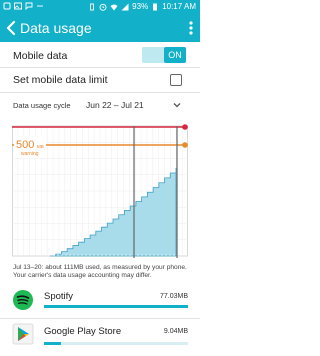  What do you see at coordinates (40, 6) in the screenshot?
I see `dots-icon` at bounding box center [40, 6].